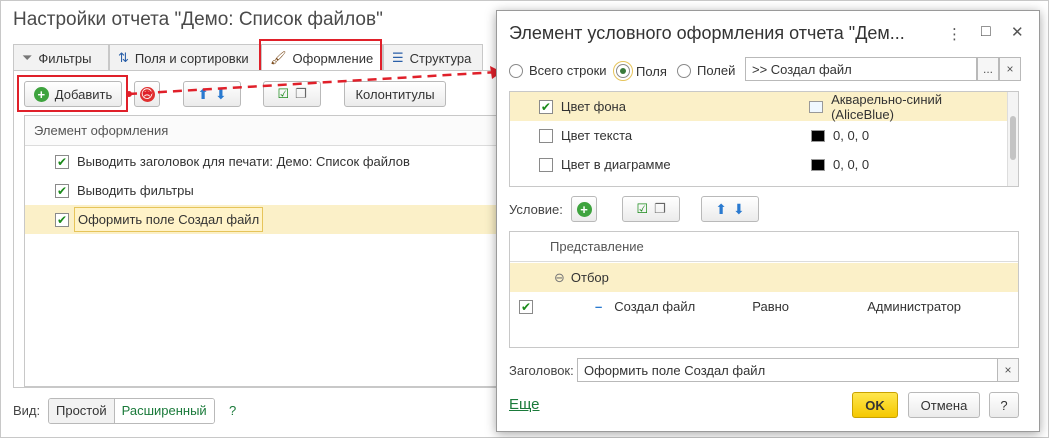 This screenshot has width=1049, height=438. What do you see at coordinates (536, 209) in the screenshot?
I see `condition-label: Условие:` at bounding box center [536, 209].